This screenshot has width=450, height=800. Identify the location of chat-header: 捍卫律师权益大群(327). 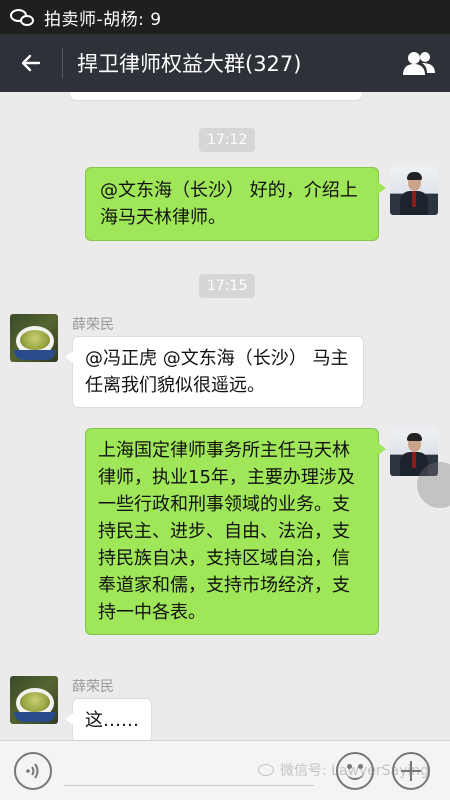
(225, 63).